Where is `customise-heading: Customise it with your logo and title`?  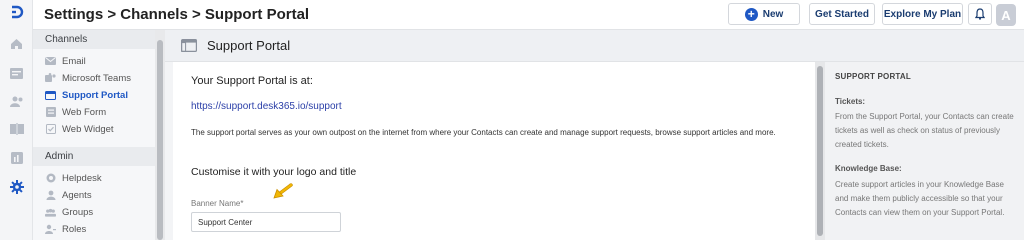
customise-heading: Customise it with your logo and title is located at coordinates (274, 172).